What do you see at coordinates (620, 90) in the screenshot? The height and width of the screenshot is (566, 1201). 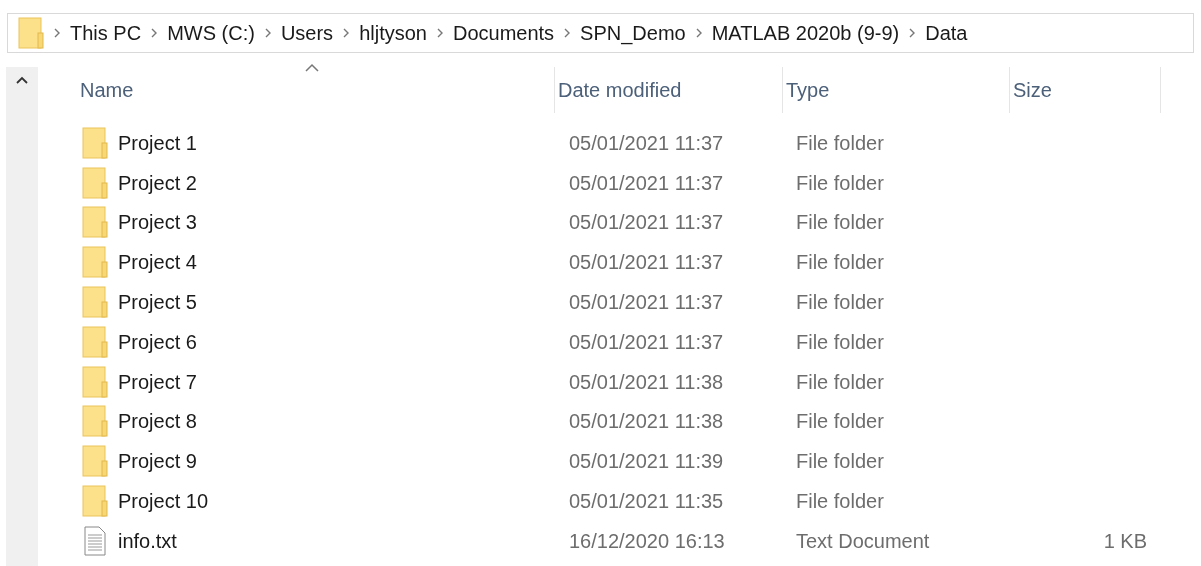 I see `column-header: Date modified` at bounding box center [620, 90].